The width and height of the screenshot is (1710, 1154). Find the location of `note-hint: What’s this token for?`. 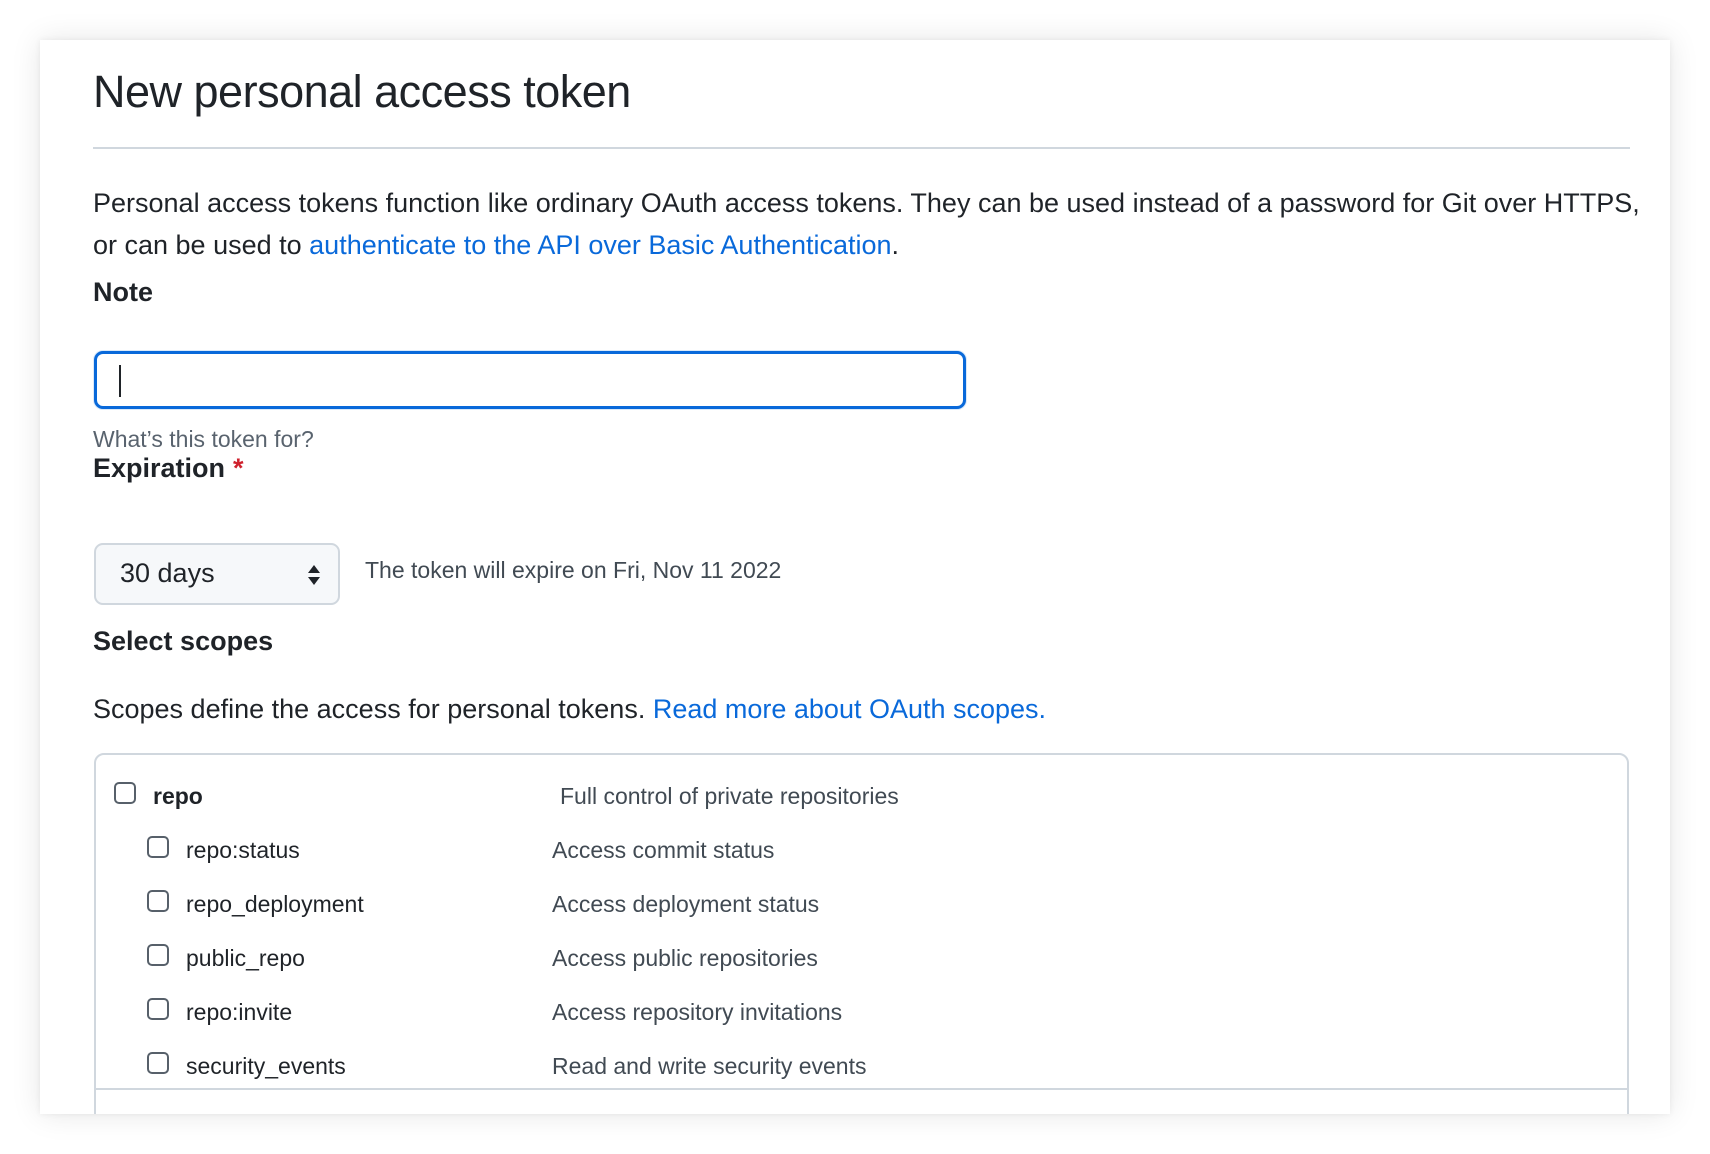

note-hint: What’s this token for? is located at coordinates (203, 439).